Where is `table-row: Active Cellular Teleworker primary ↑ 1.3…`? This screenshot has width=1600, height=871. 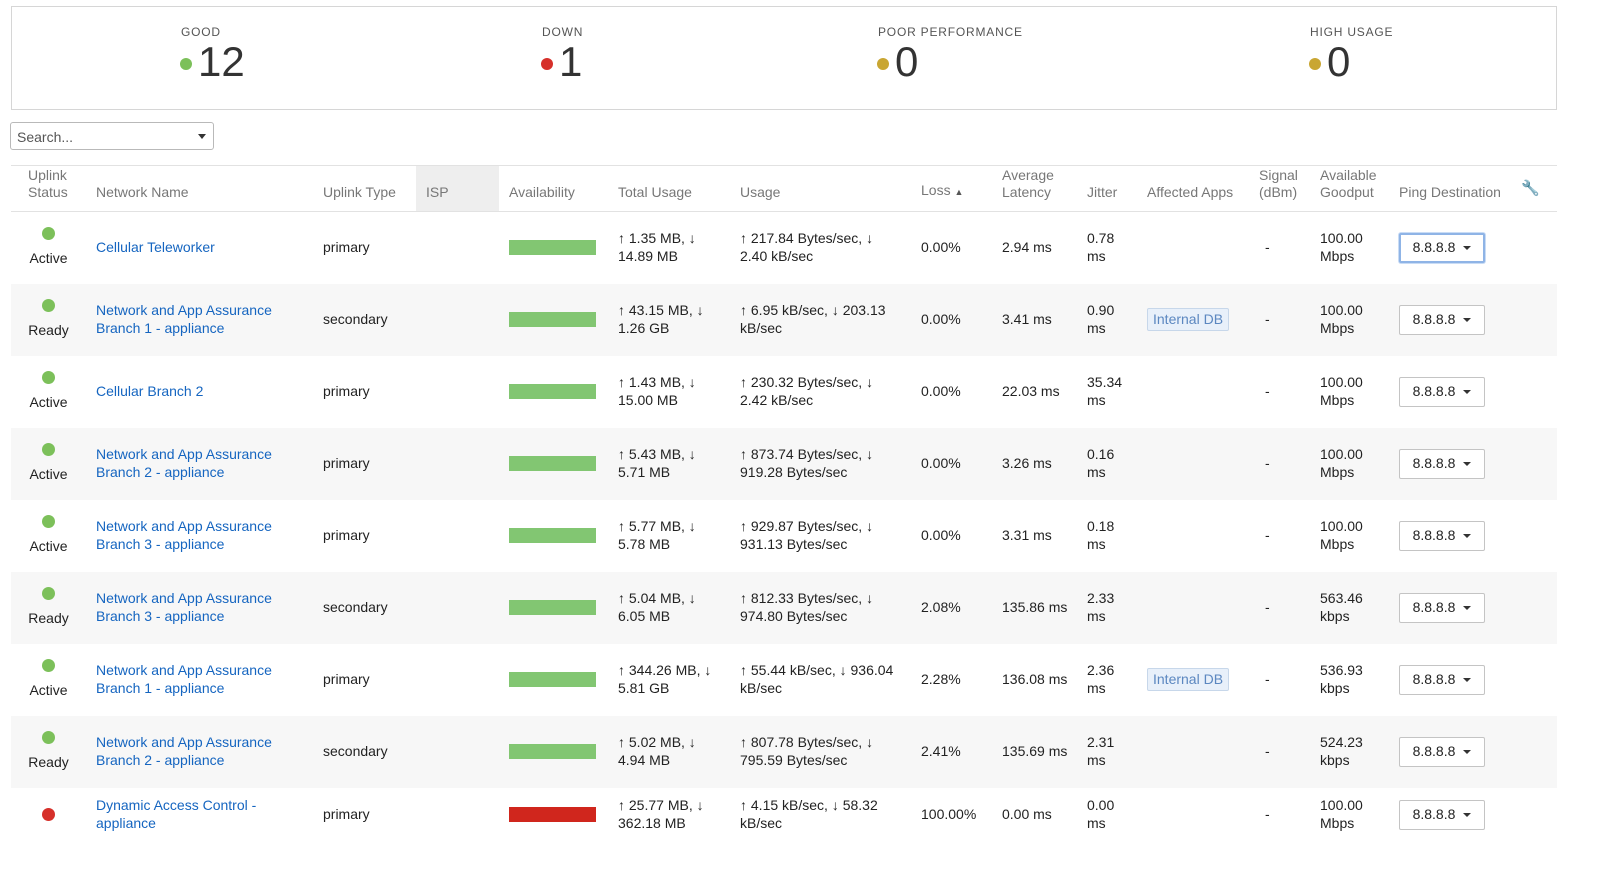
table-row: Active Cellular Teleworker primary ↑ 1.3… is located at coordinates (784, 247).